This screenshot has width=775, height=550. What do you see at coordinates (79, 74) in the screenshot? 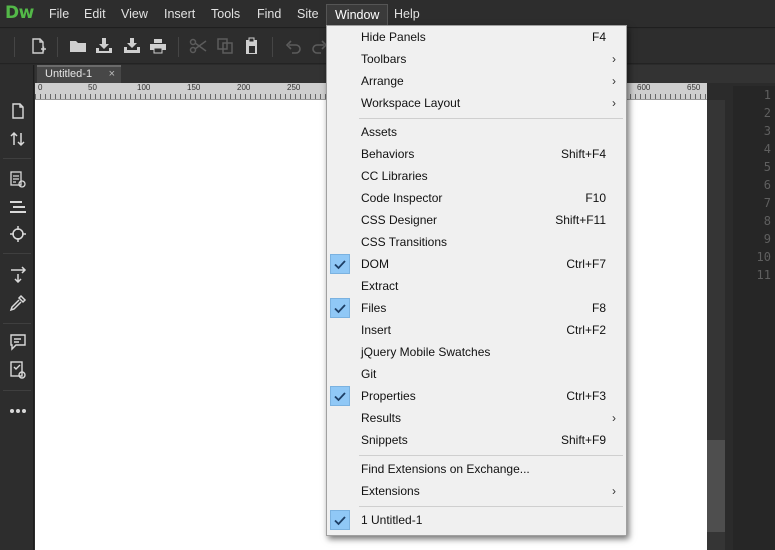
I see `document-tab: Untitled-1 ×` at bounding box center [79, 74].